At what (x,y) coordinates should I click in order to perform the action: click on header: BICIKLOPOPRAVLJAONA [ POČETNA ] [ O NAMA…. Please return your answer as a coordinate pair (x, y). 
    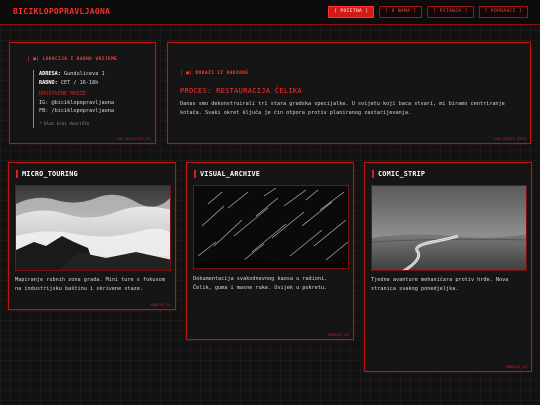
    Looking at the image, I should click on (270, 12).